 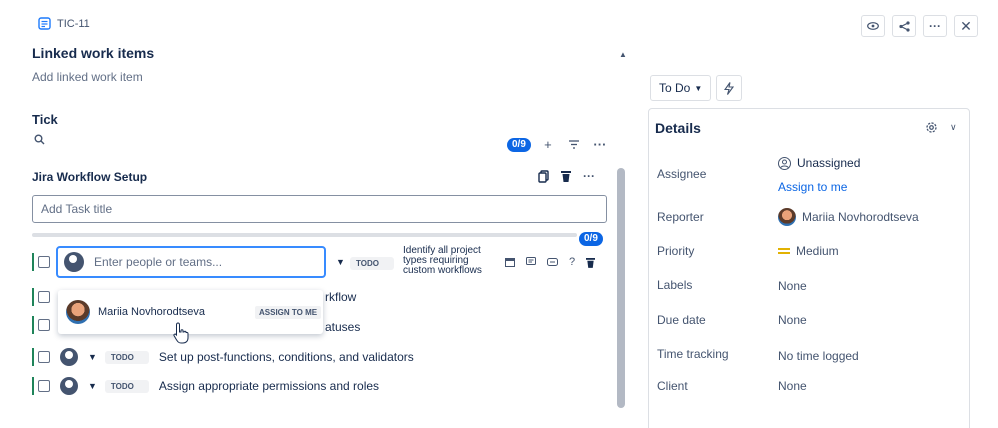 What do you see at coordinates (87, 77) in the screenshot?
I see `add-linked-item-link: Add linked work item` at bounding box center [87, 77].